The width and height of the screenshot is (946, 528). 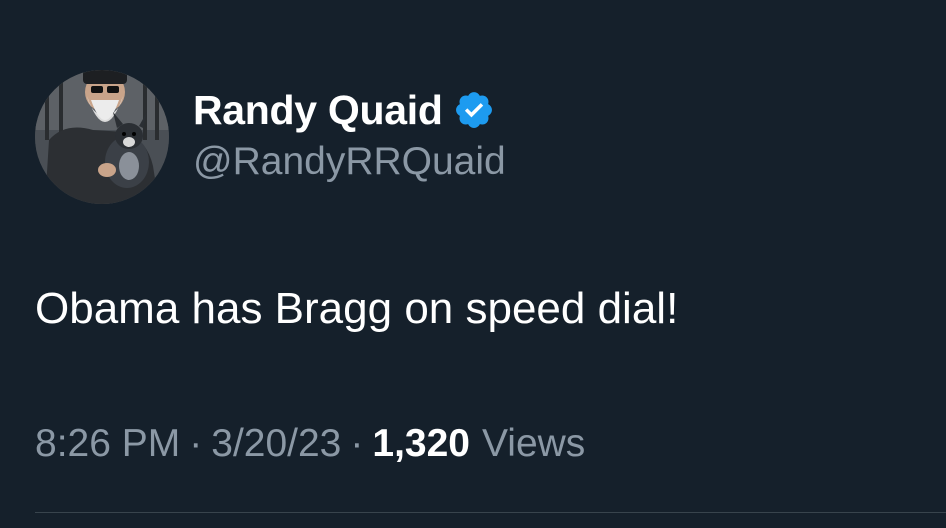 I want to click on tweet-text: Obama has Bragg on speed dial!, so click(x=357, y=308).